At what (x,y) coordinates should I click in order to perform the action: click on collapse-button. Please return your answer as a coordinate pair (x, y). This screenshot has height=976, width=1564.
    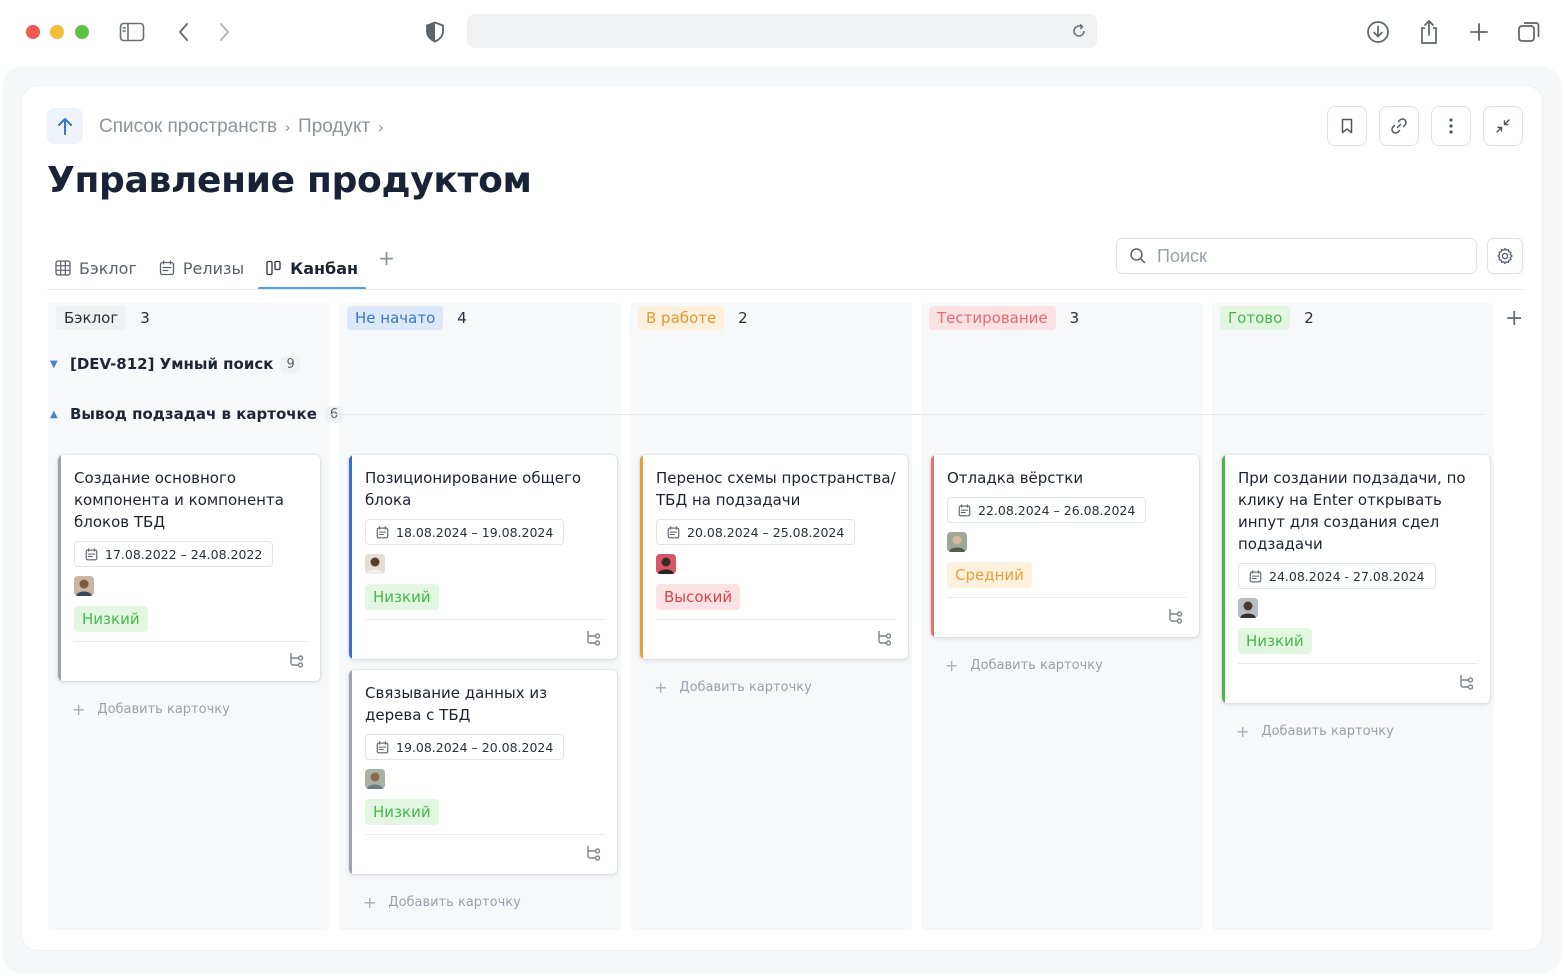
    Looking at the image, I should click on (1503, 126).